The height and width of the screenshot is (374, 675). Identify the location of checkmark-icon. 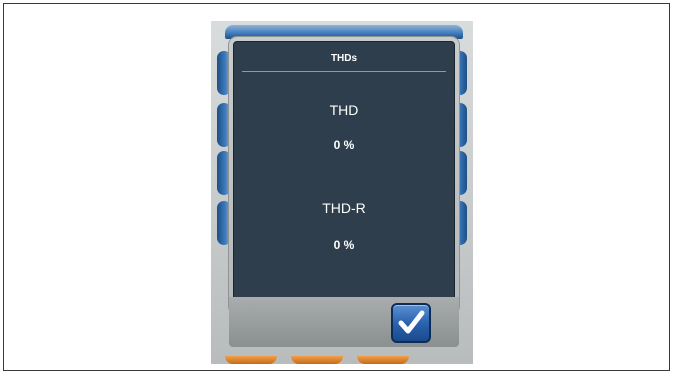
(411, 322).